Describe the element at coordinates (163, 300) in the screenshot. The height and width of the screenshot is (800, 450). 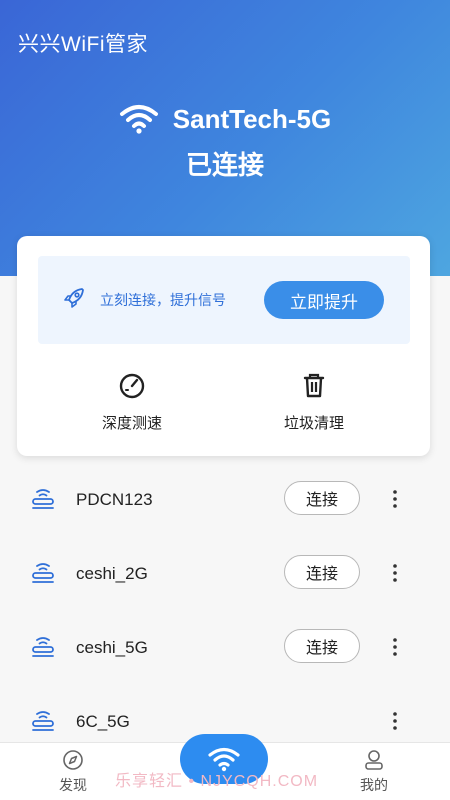
I see `boost-text: 立刻连接，提升信号` at that location.